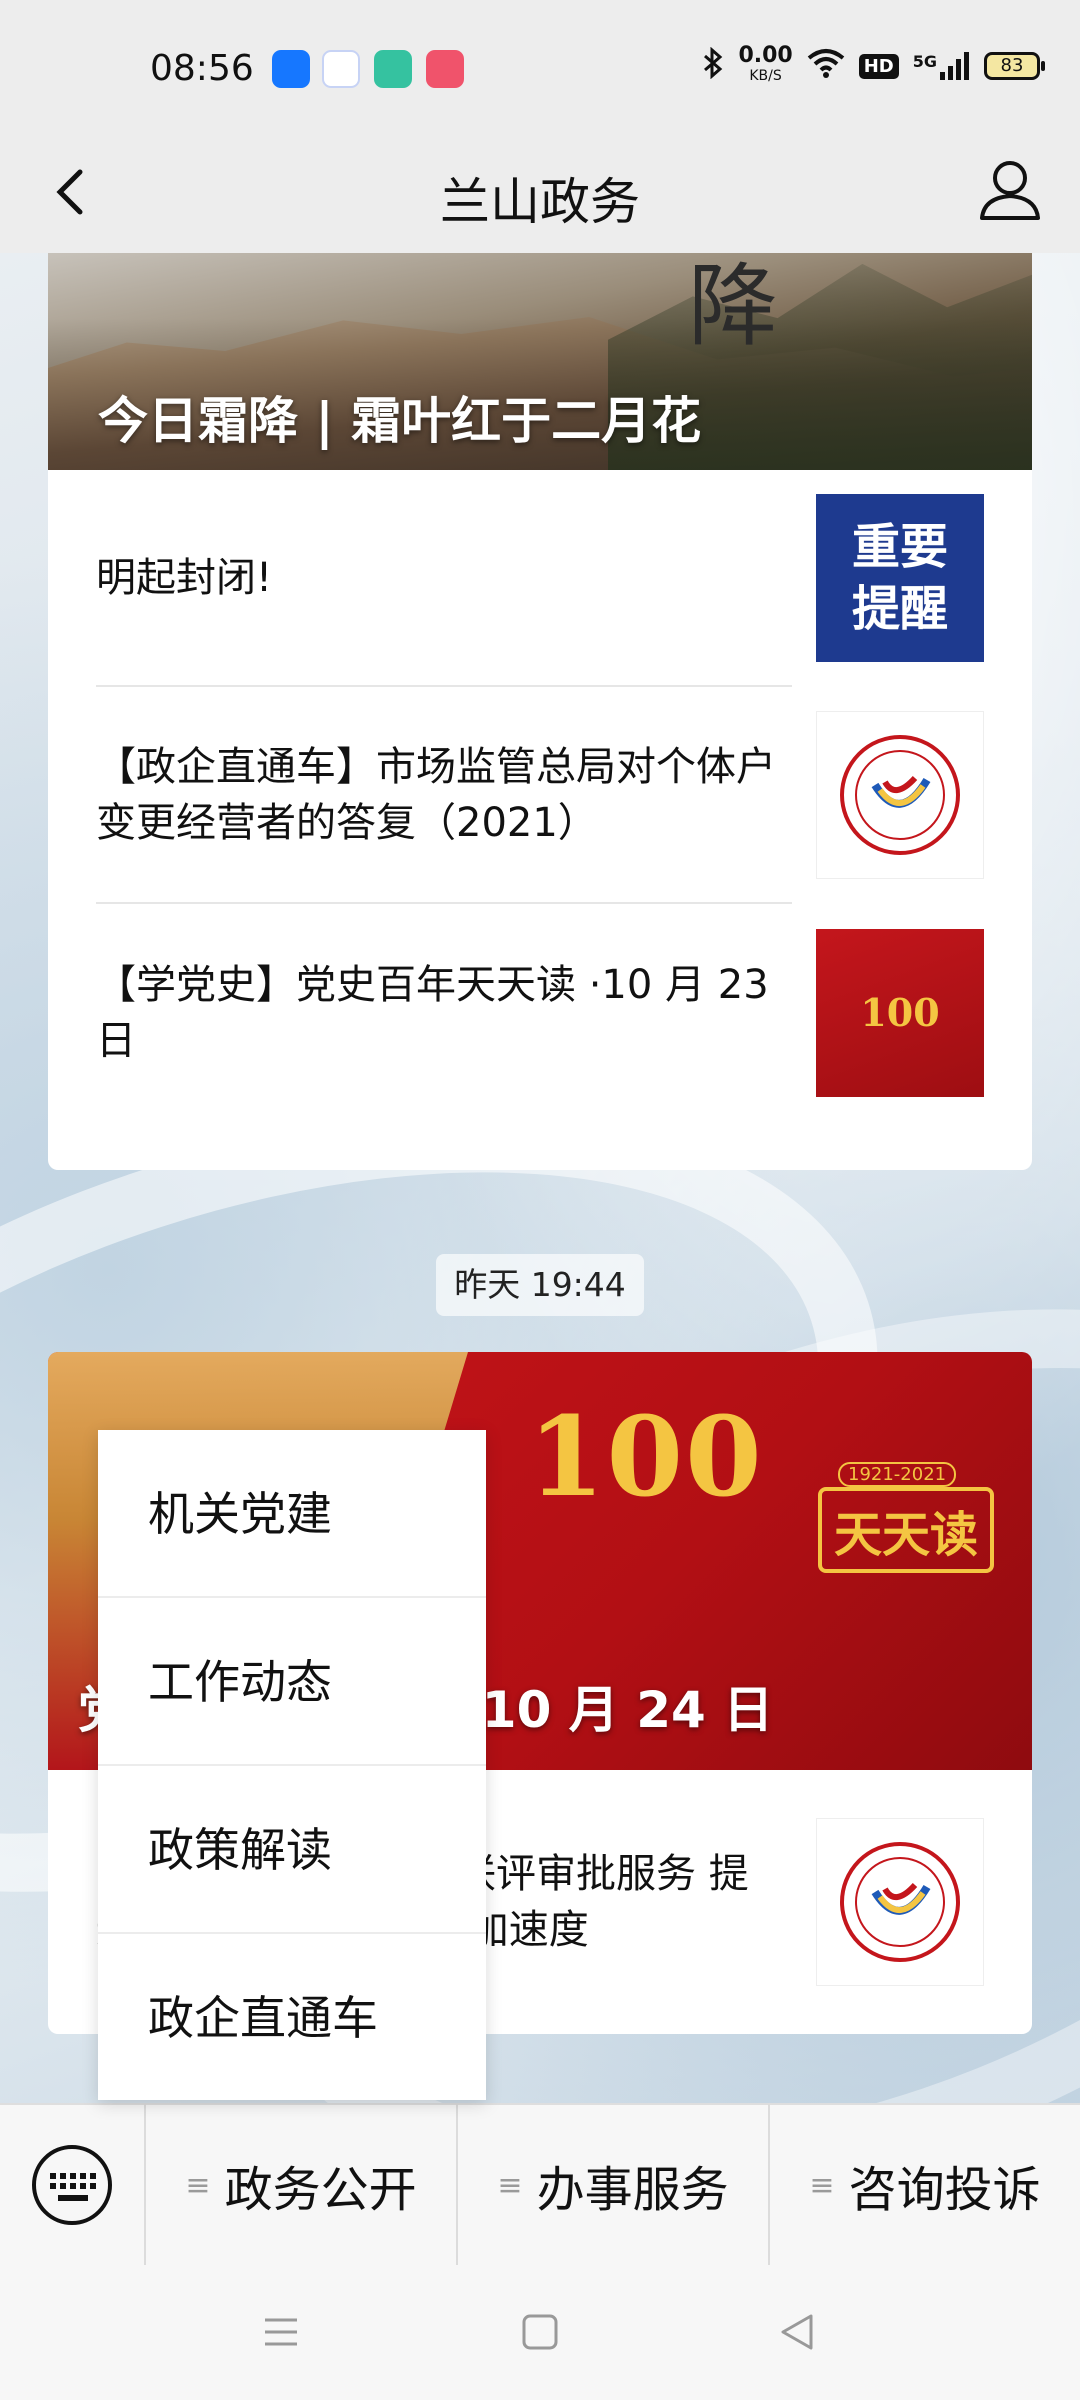 Image resolution: width=1080 pixels, height=2400 pixels. I want to click on home-button, so click(540, 2332).